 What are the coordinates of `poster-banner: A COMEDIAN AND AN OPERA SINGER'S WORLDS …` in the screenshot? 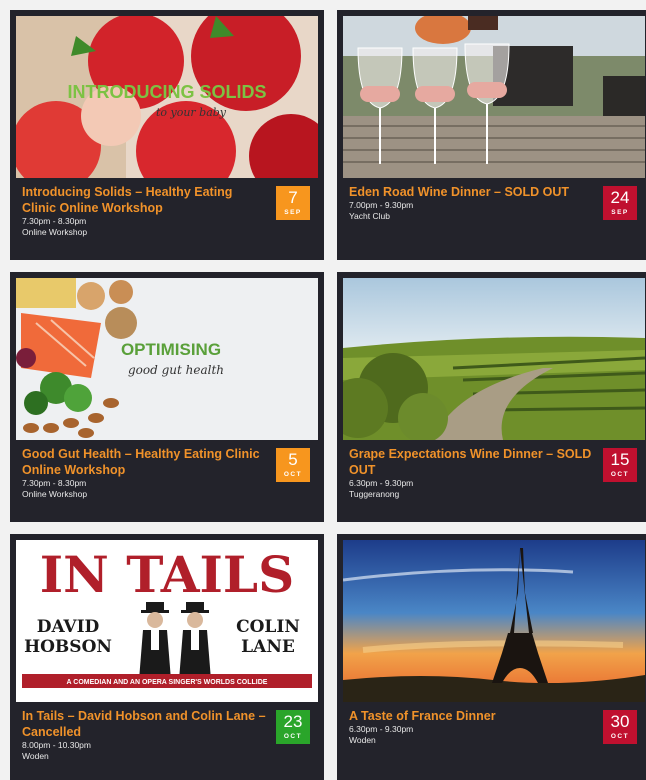 It's located at (167, 682).